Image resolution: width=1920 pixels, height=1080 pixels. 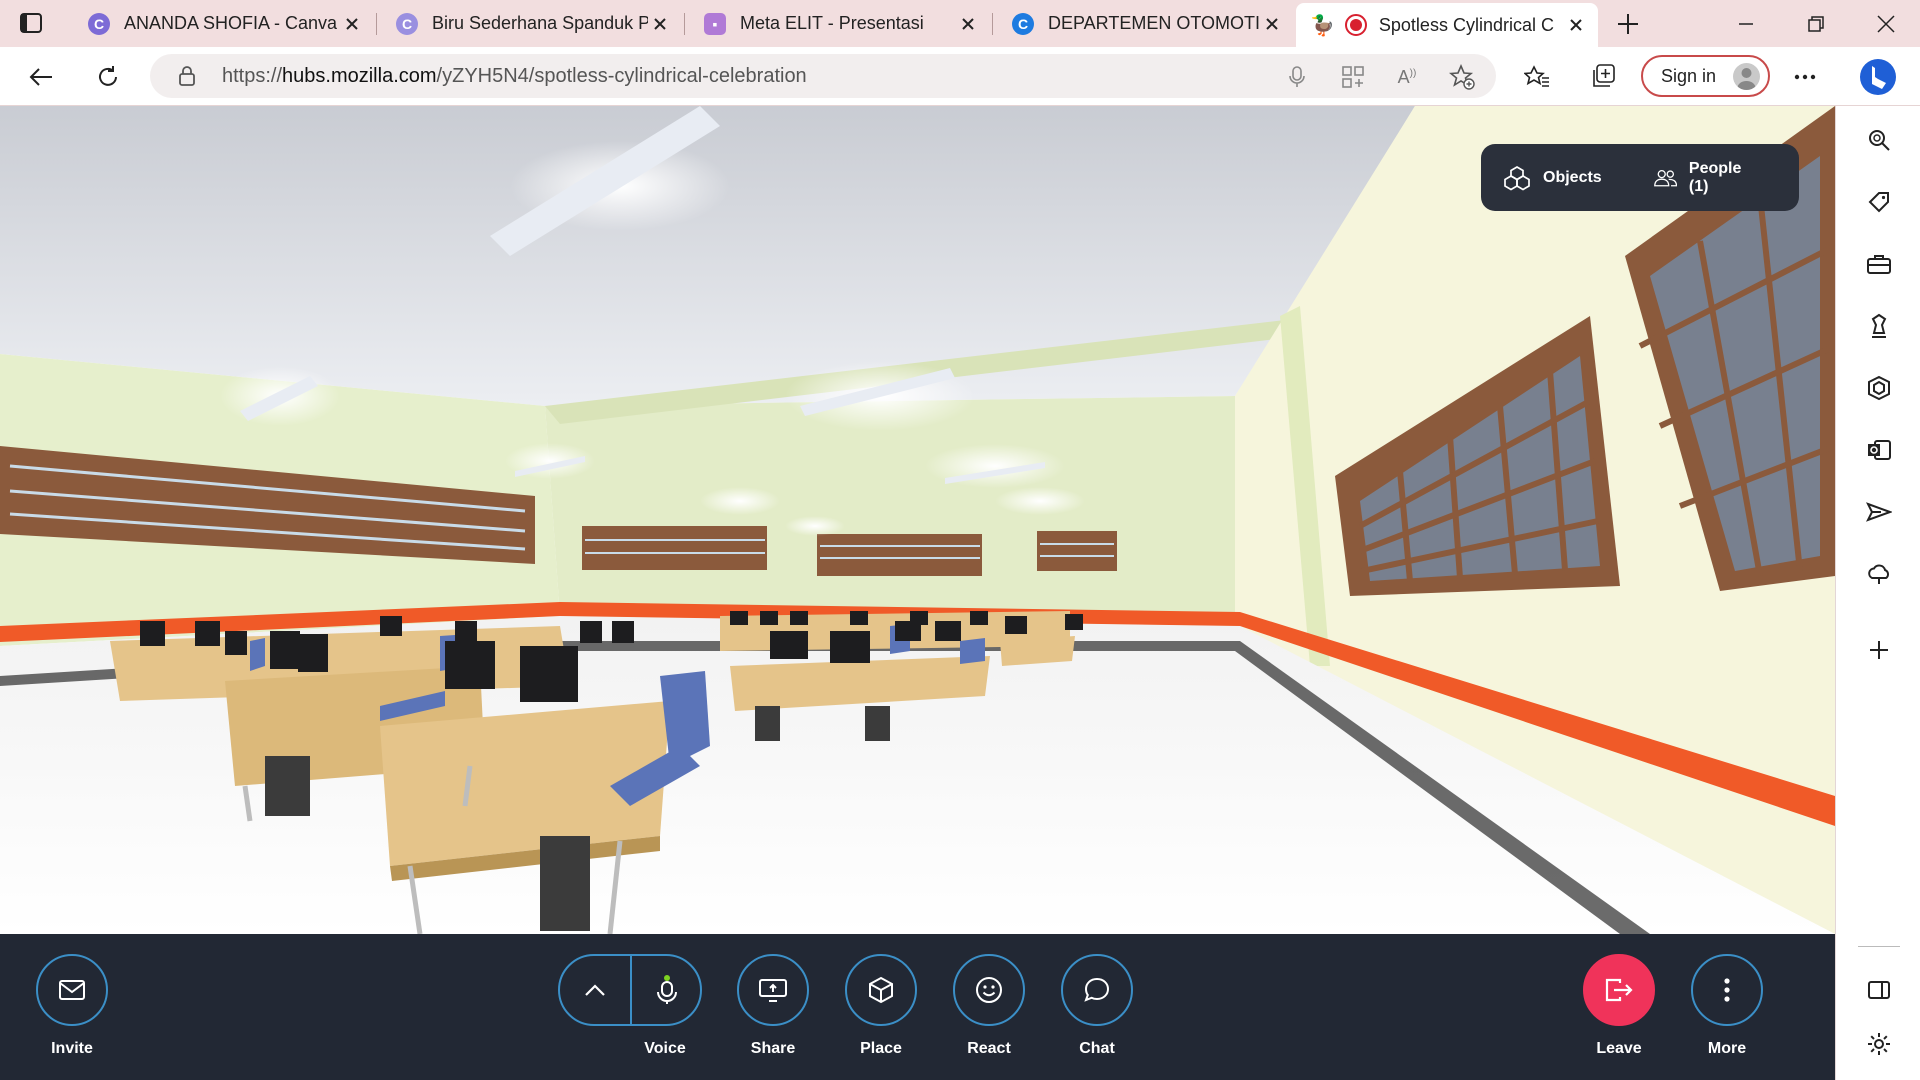 What do you see at coordinates (1665, 177) in the screenshot?
I see `people-icon` at bounding box center [1665, 177].